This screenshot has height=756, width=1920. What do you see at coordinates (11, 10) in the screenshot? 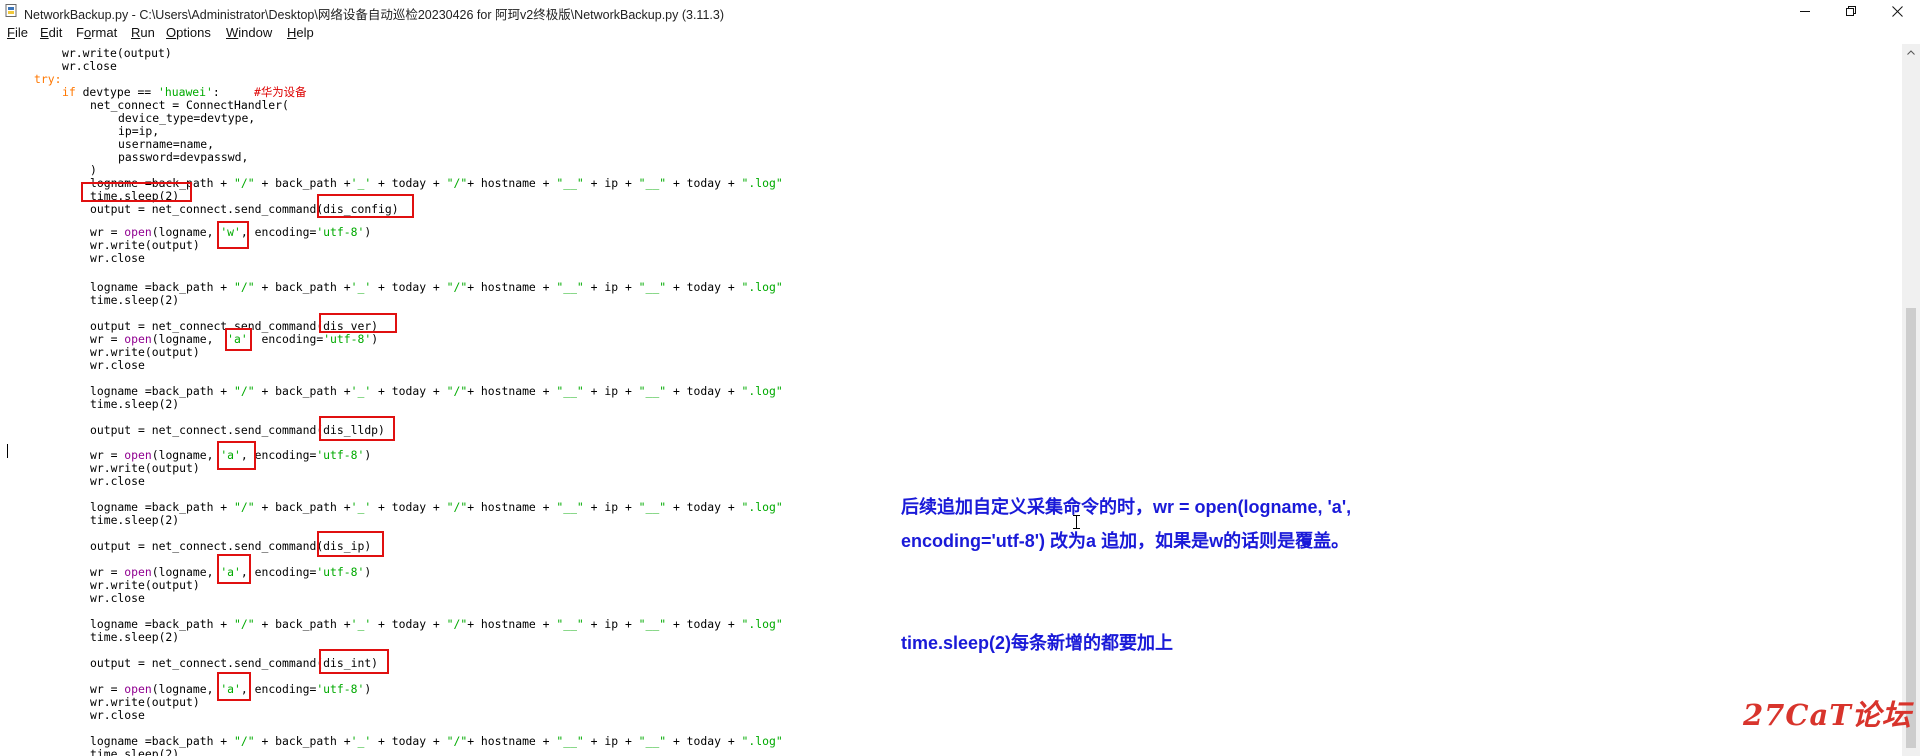
I see `python-file-icon` at bounding box center [11, 10].